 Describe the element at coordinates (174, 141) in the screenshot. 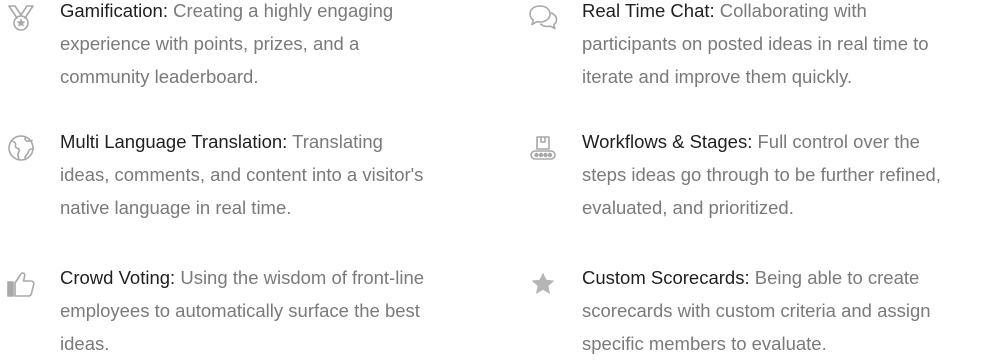

I see `feature-title: Multi Language Translation:` at that location.